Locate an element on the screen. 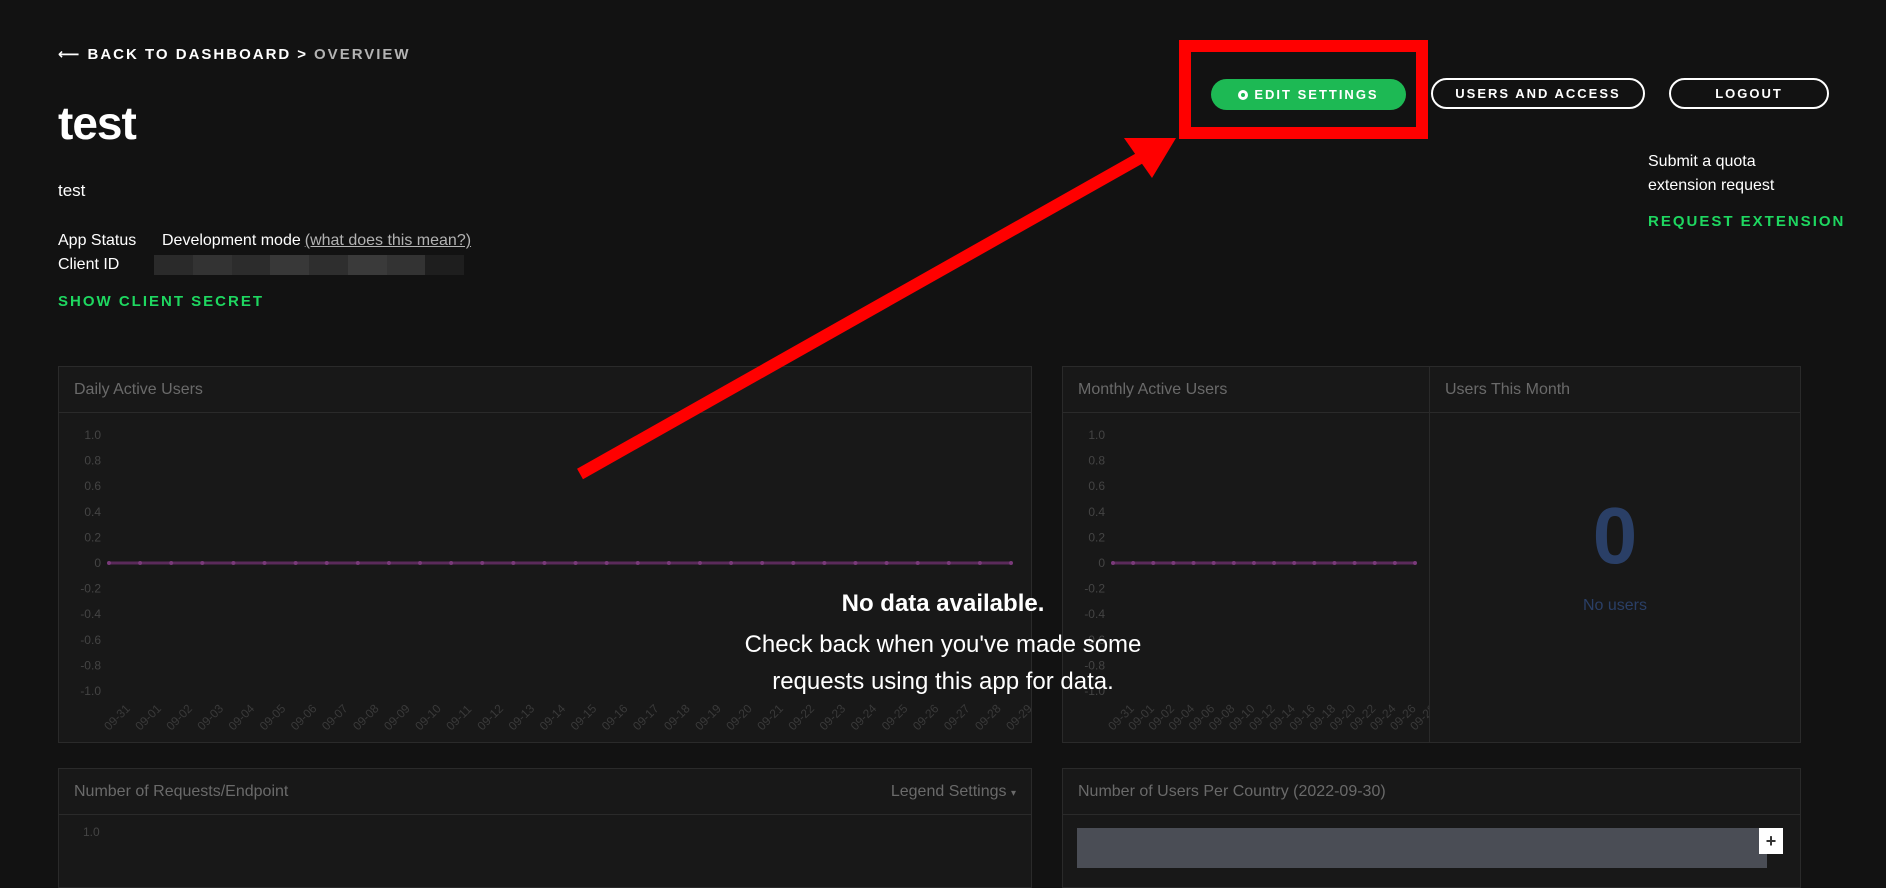  logout-button: LOGOUT is located at coordinates (1749, 93).